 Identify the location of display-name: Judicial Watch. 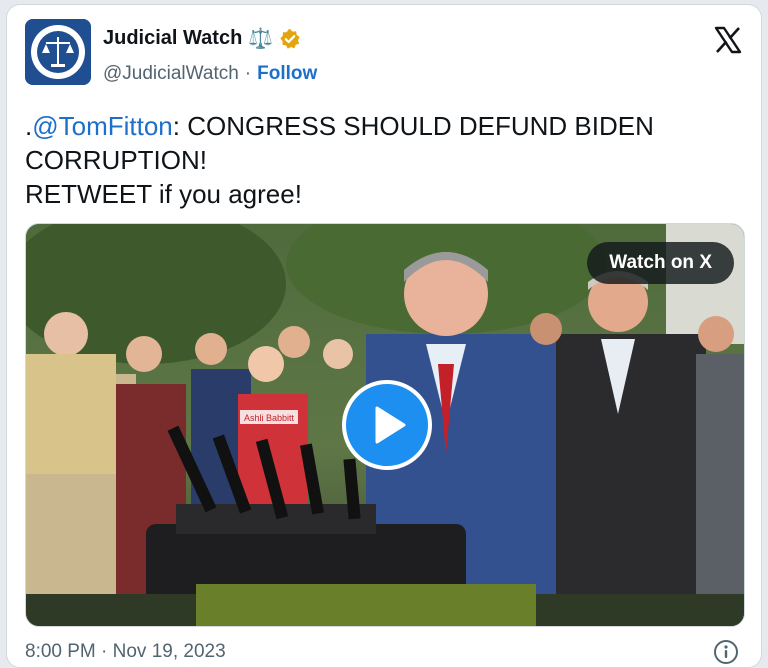
(172, 38).